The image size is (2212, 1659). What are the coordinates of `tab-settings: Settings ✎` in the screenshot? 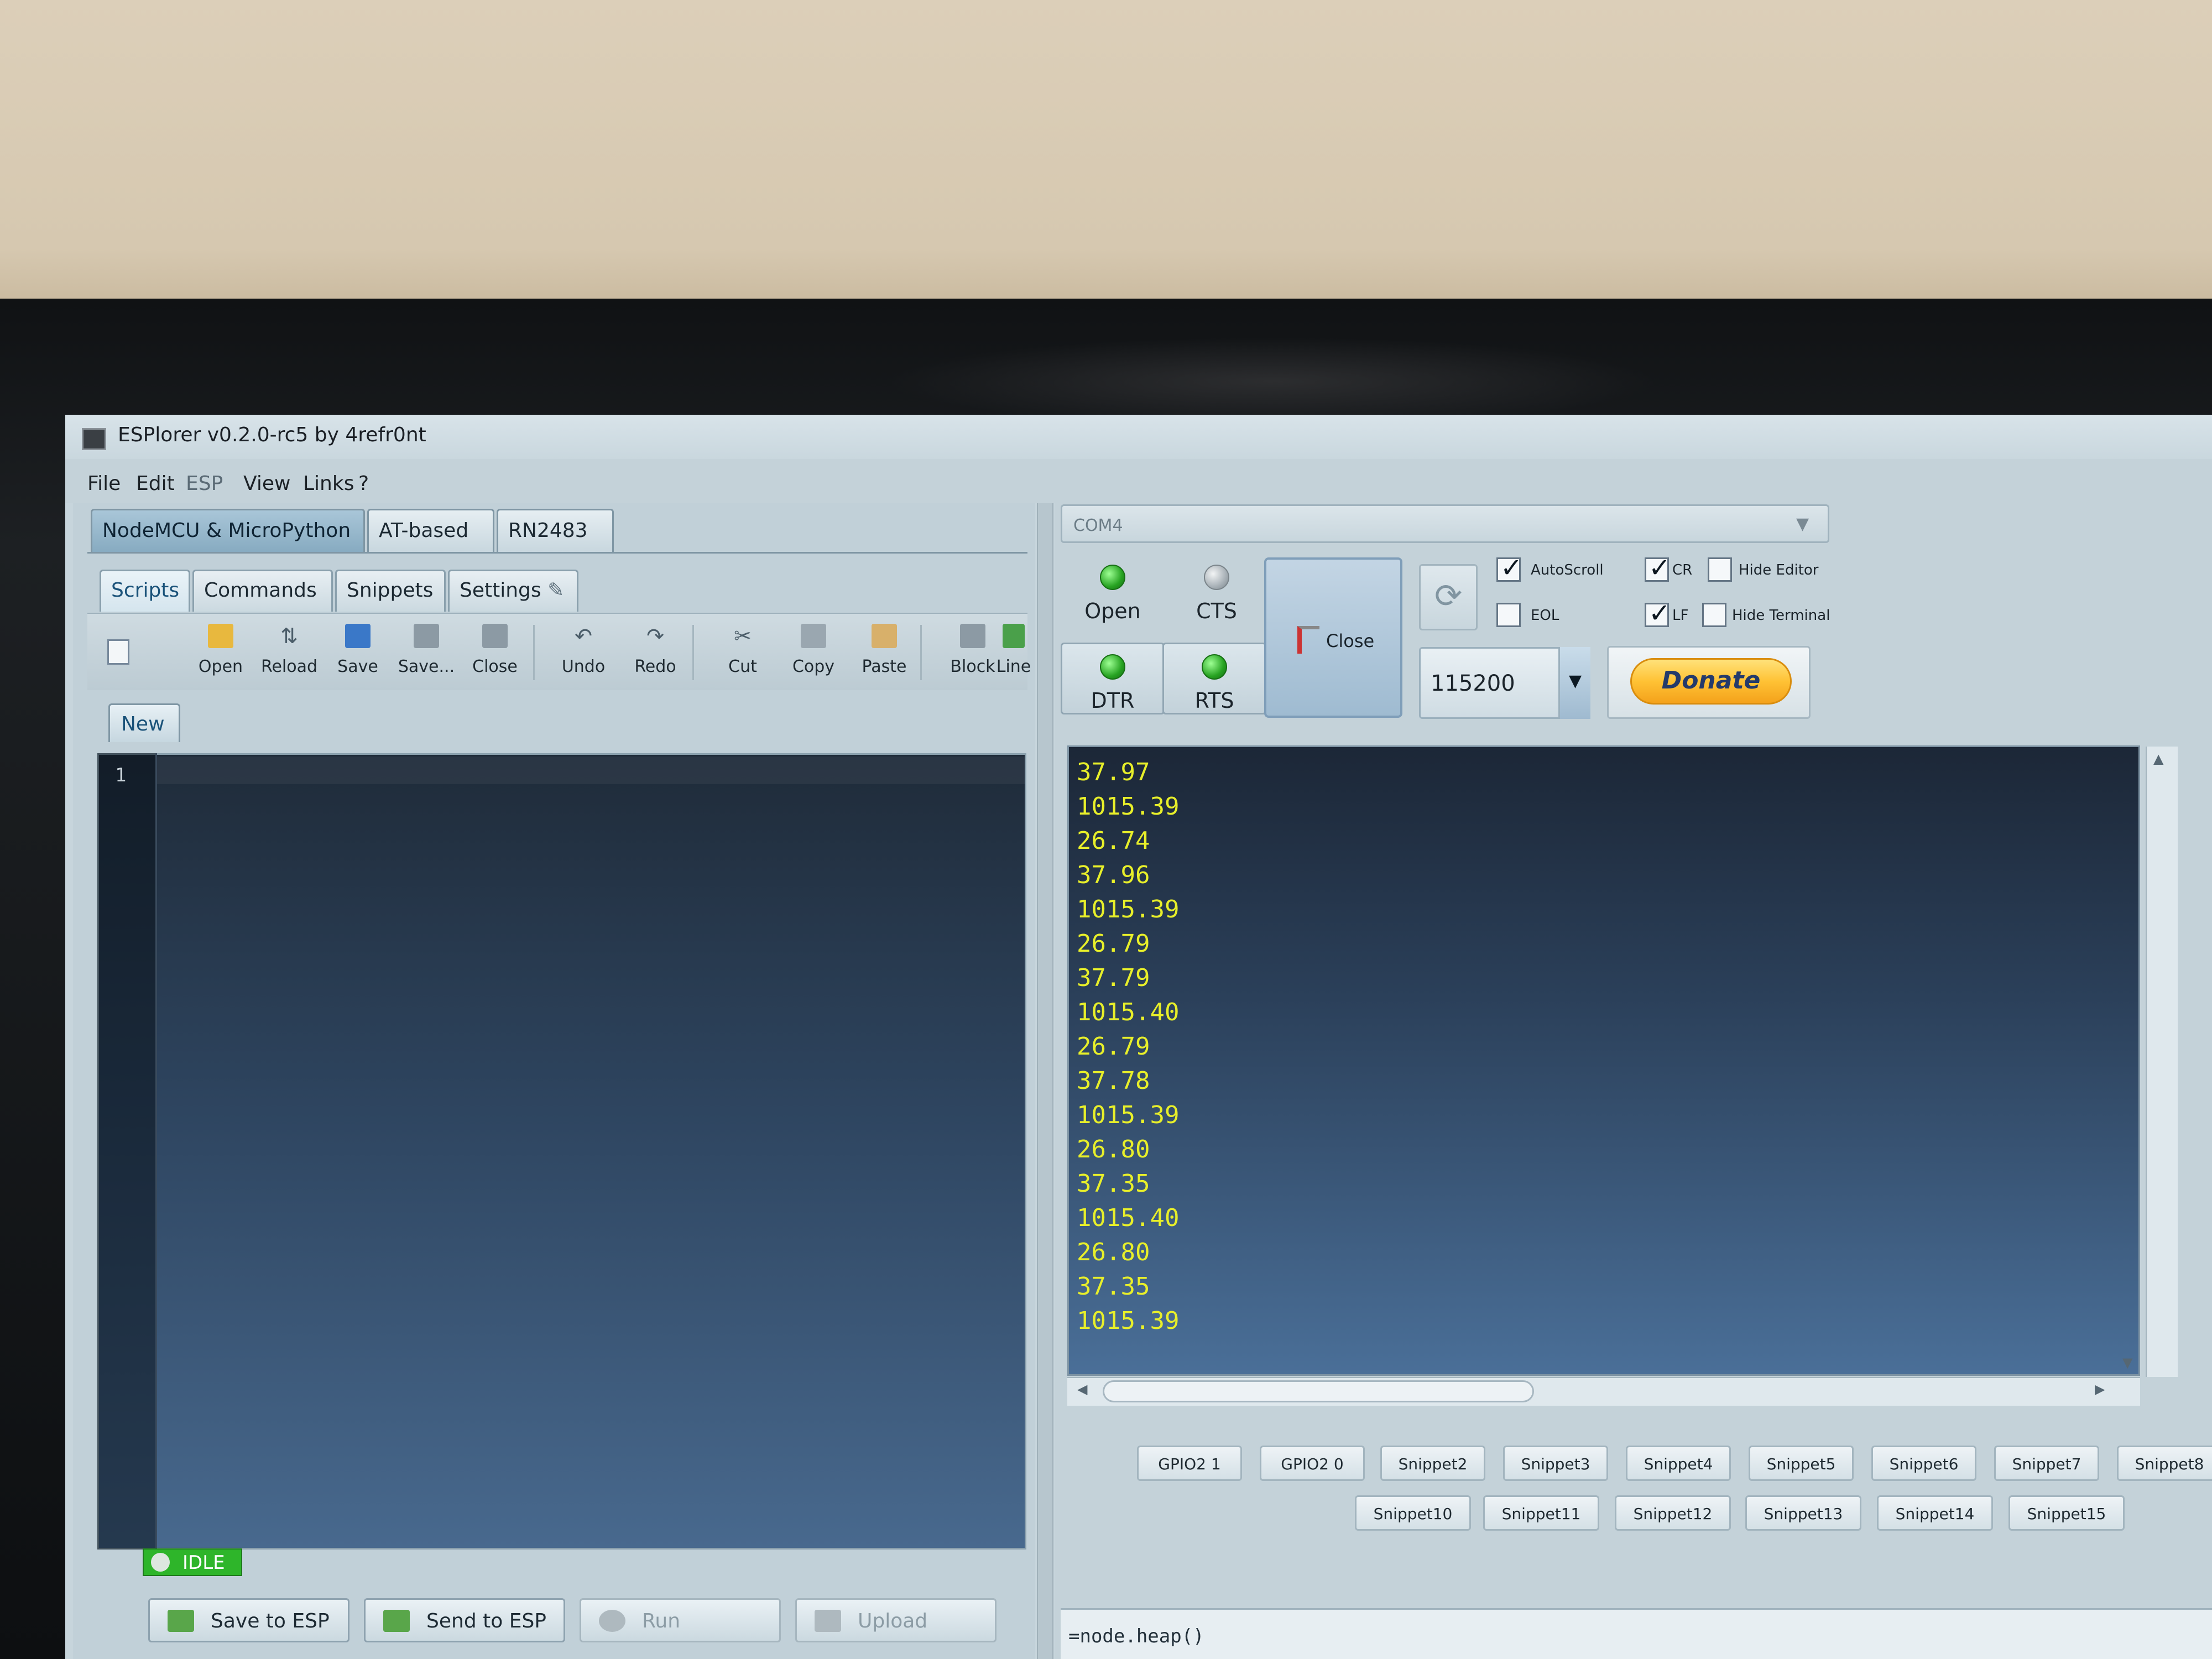 It's located at (513, 591).